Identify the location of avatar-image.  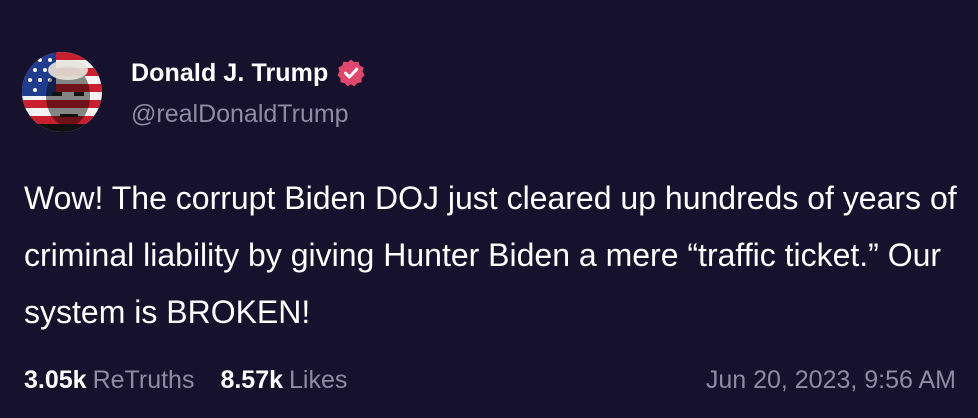
(62, 92).